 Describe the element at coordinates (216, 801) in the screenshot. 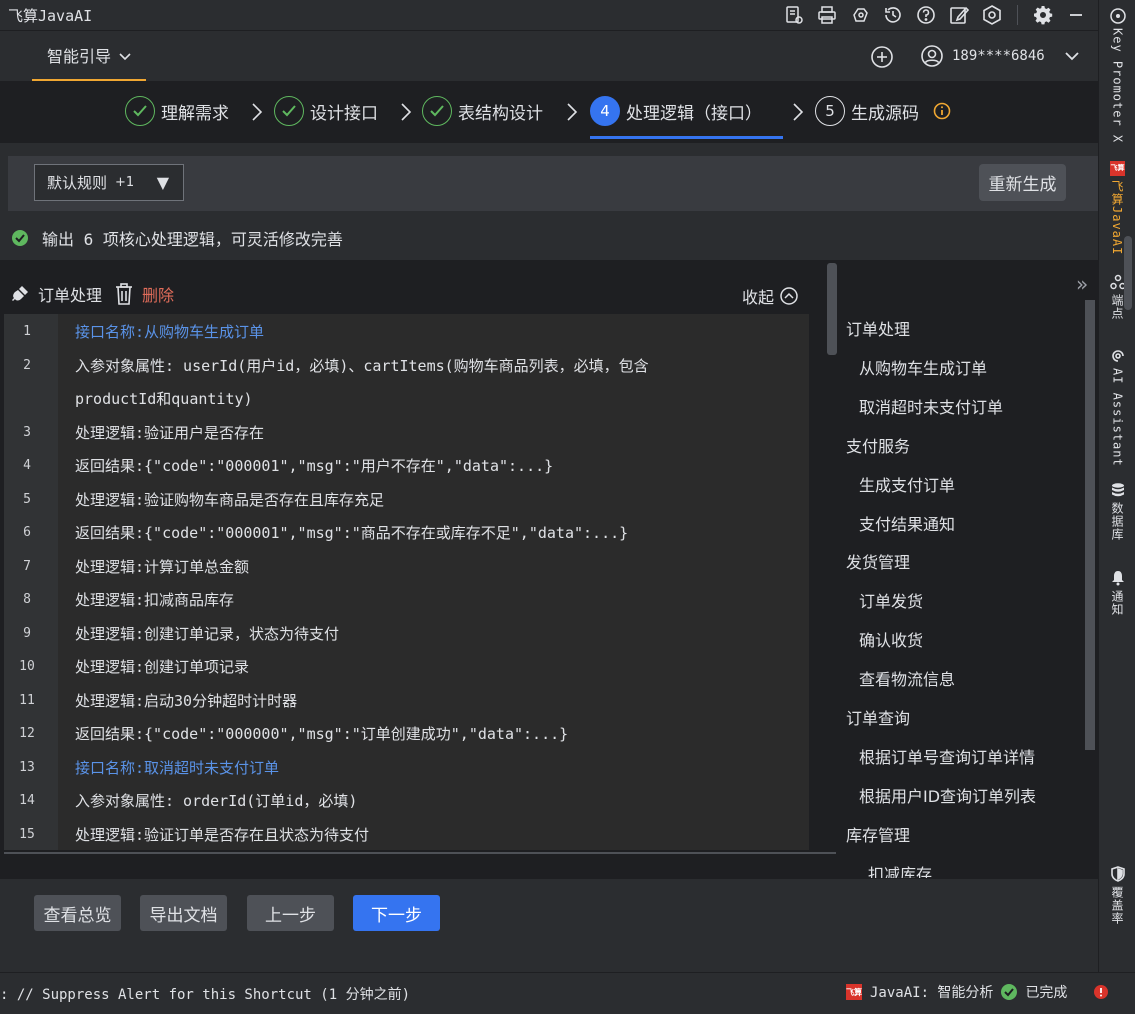

I see `line-text: 入参对象属性: orderId(订单id，必填)` at that location.